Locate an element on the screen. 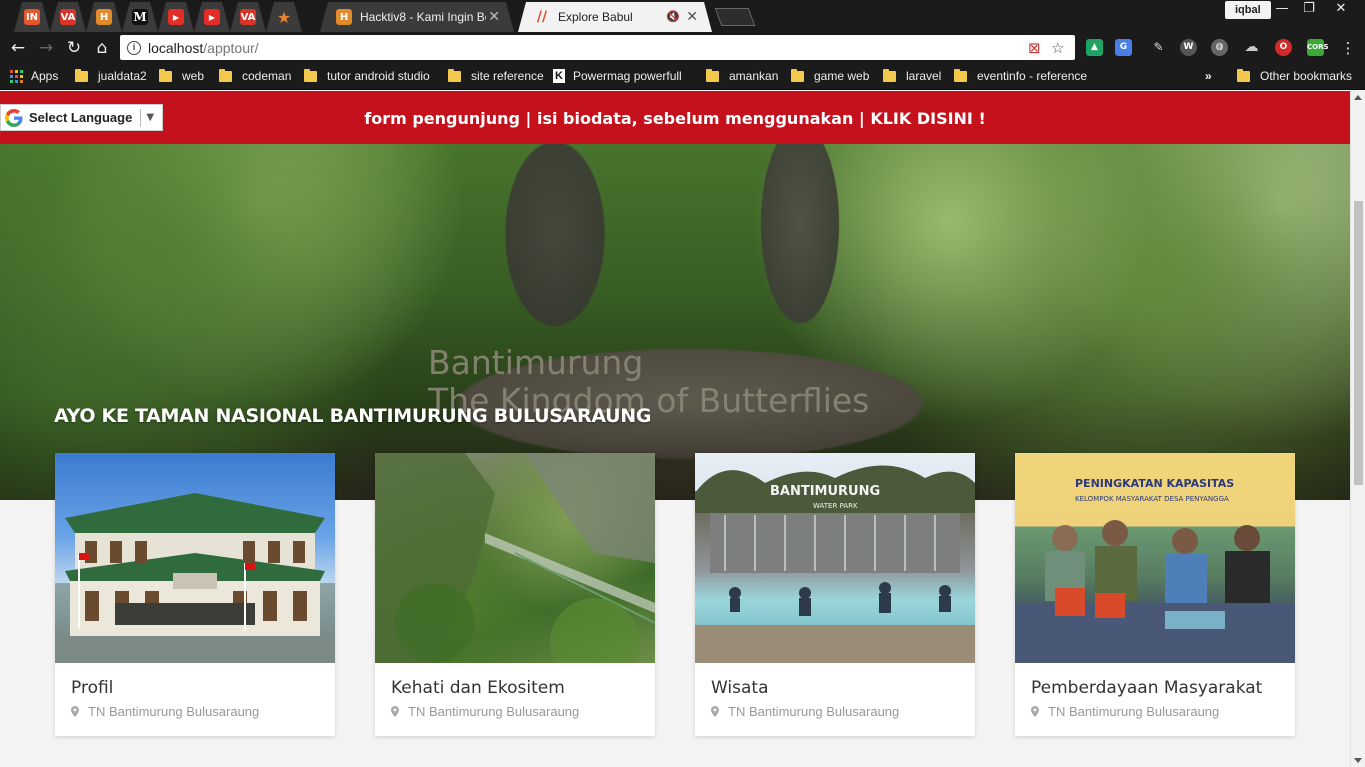 This screenshot has width=1365, height=767. pinned-tab: H is located at coordinates (104, 17).